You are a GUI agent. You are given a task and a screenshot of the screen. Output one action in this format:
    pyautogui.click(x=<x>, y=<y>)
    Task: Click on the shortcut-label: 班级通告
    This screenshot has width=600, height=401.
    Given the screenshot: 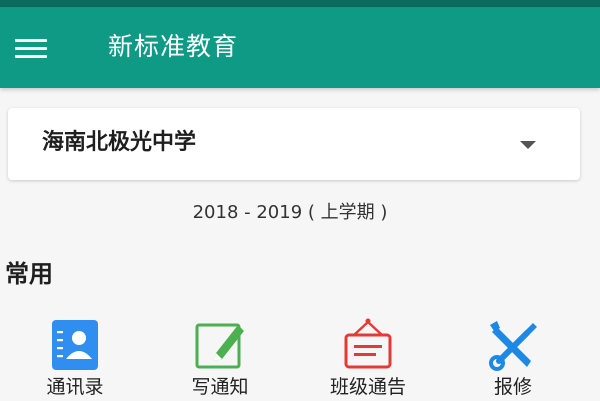 What is the action you would take?
    pyautogui.click(x=367, y=387)
    